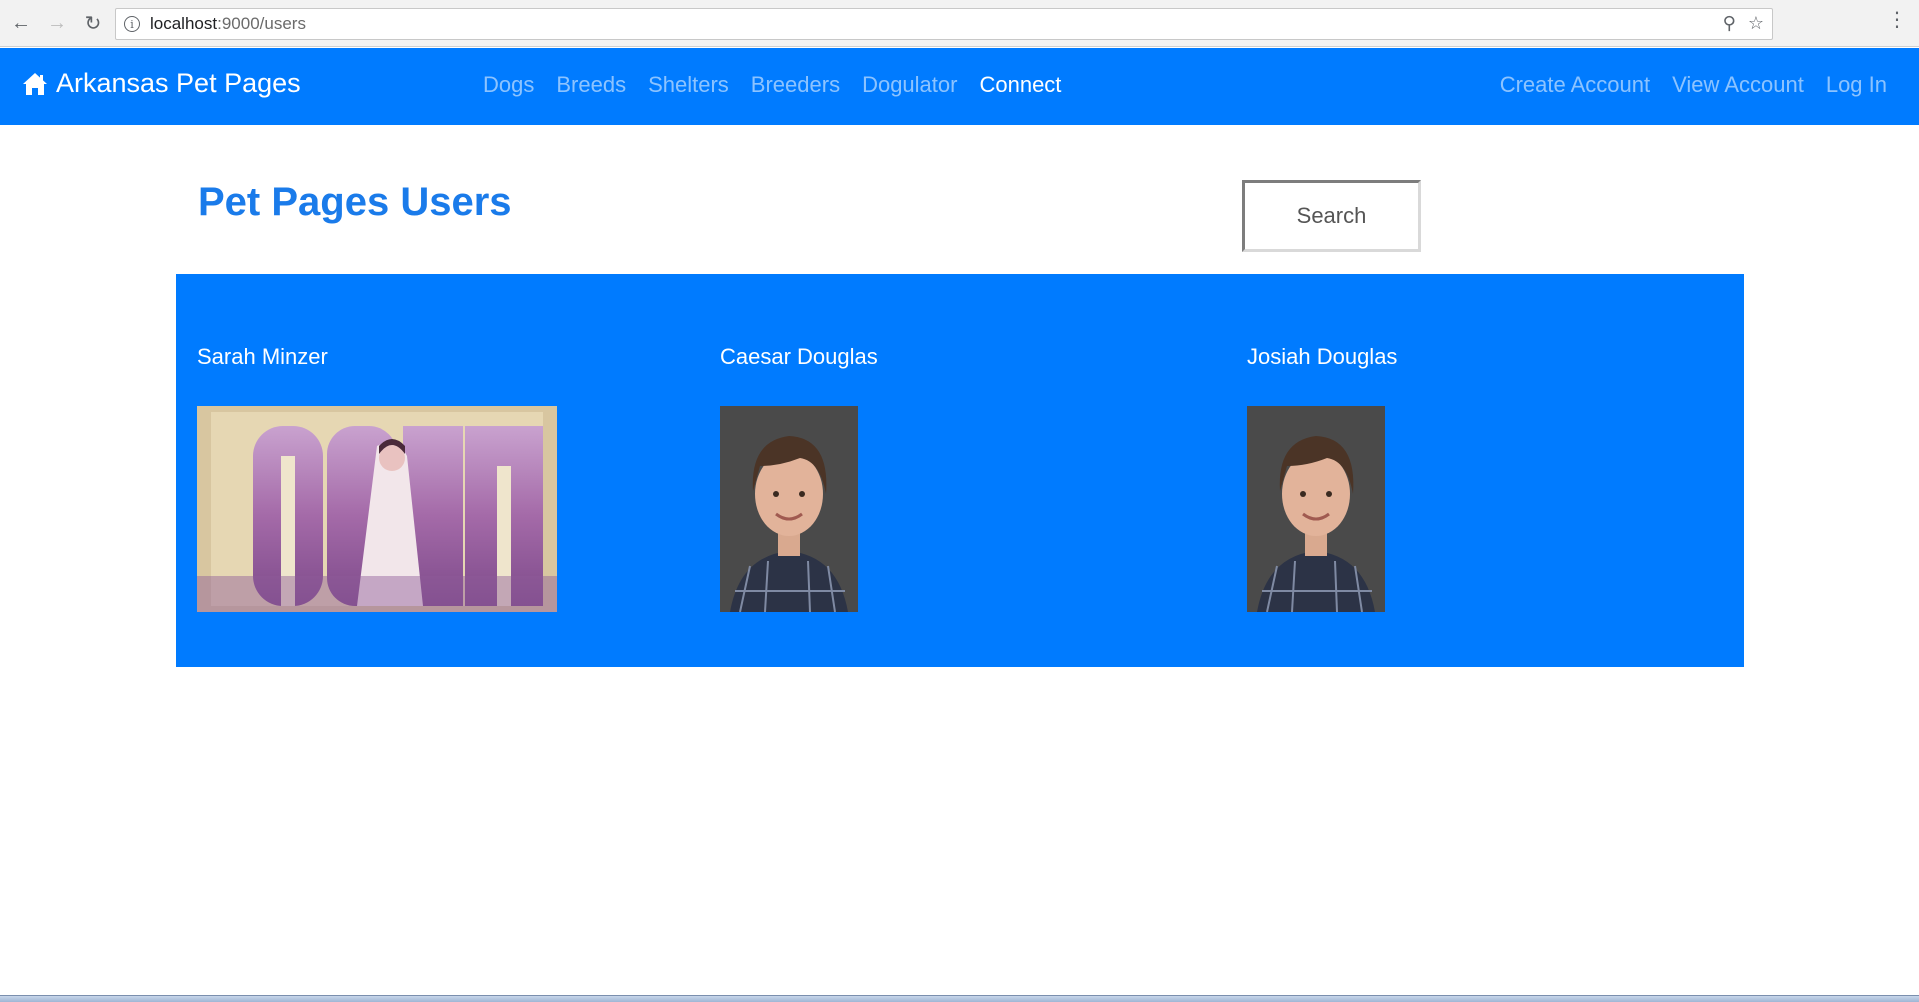 The image size is (1919, 1002). I want to click on url-path: :9000/users, so click(261, 23).